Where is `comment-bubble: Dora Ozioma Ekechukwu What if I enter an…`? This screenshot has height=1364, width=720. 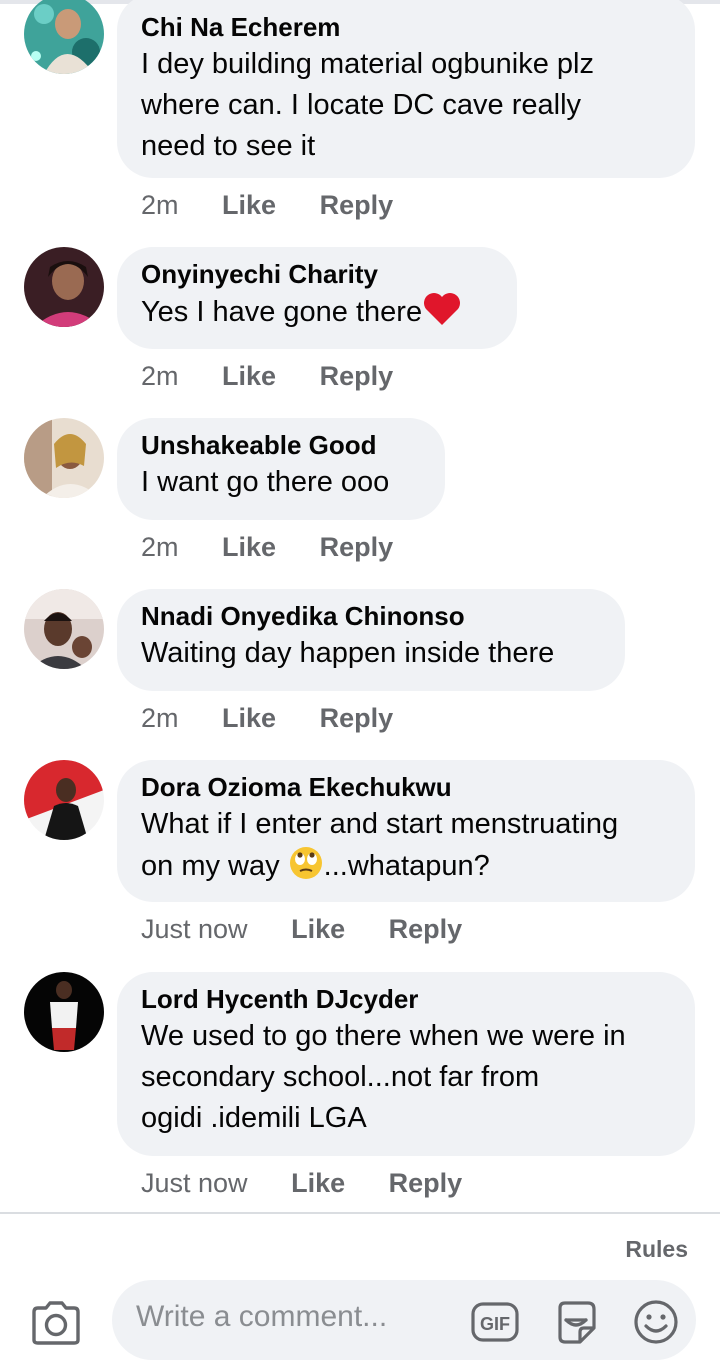 comment-bubble: Dora Ozioma Ekechukwu What if I enter an… is located at coordinates (406, 831).